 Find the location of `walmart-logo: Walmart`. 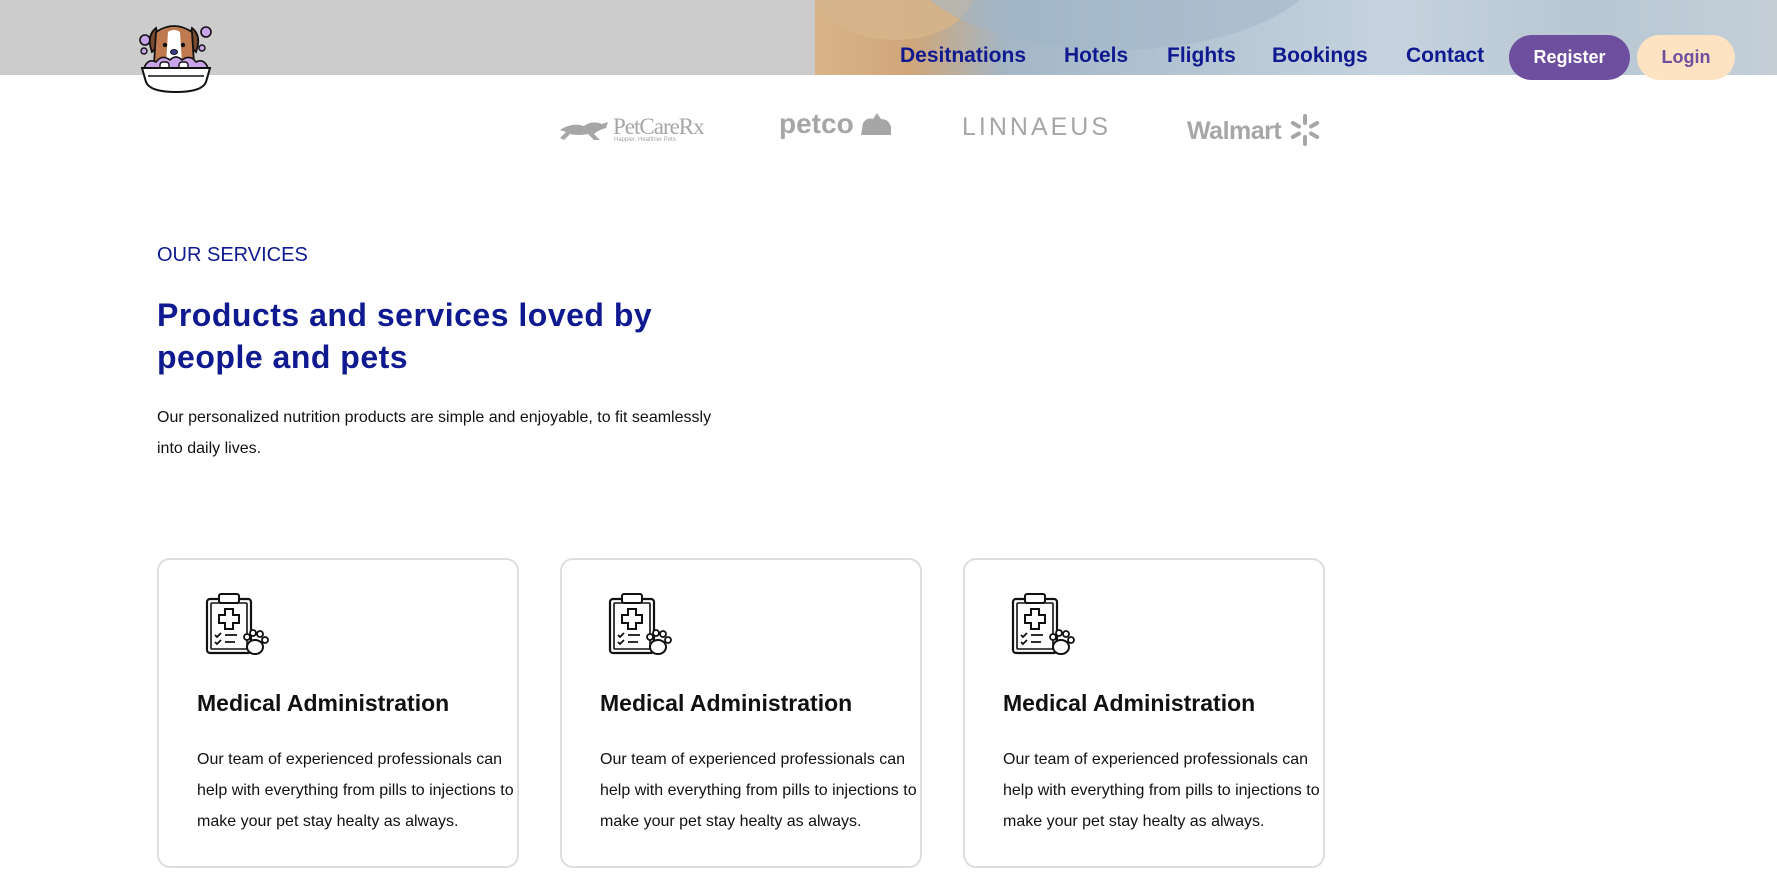

walmart-logo: Walmart is located at coordinates (1253, 130).